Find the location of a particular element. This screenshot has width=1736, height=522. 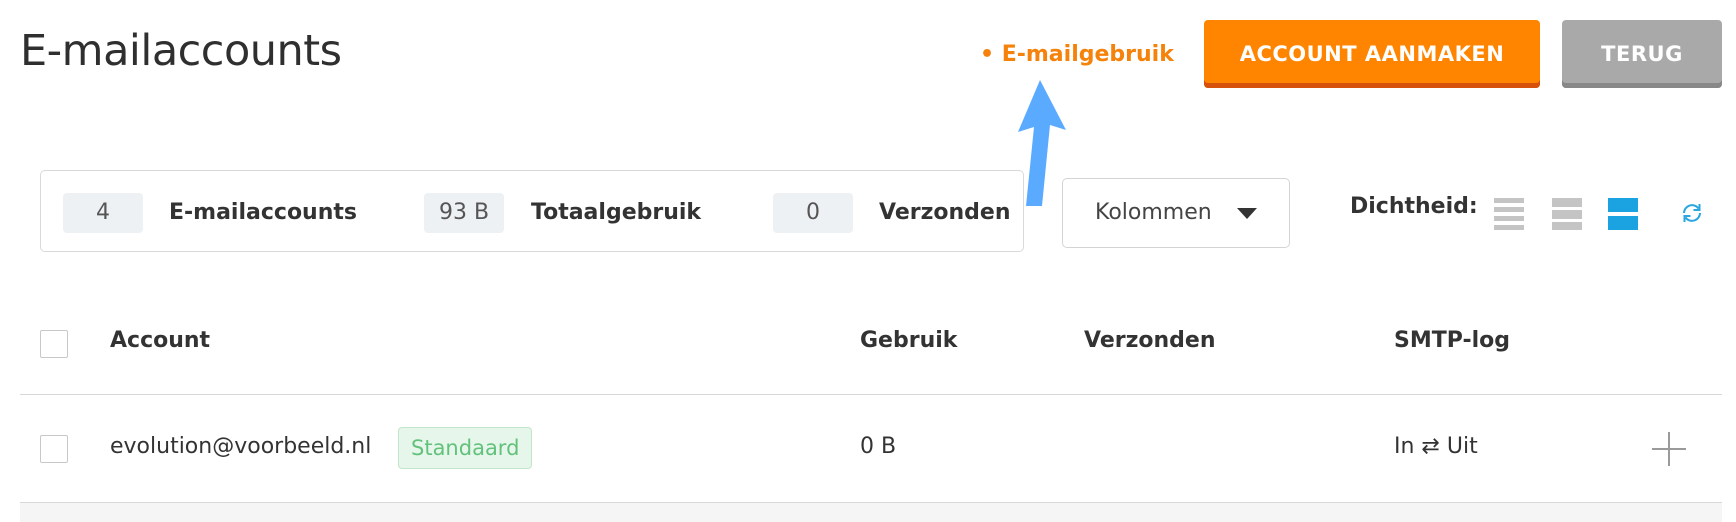

table-next-row is located at coordinates (871, 512).